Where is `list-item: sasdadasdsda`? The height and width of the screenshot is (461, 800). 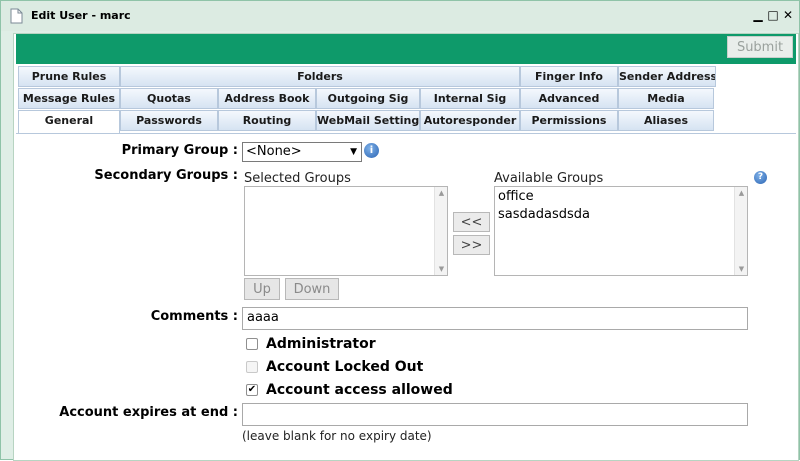
list-item: sasdadasdsda is located at coordinates (544, 214).